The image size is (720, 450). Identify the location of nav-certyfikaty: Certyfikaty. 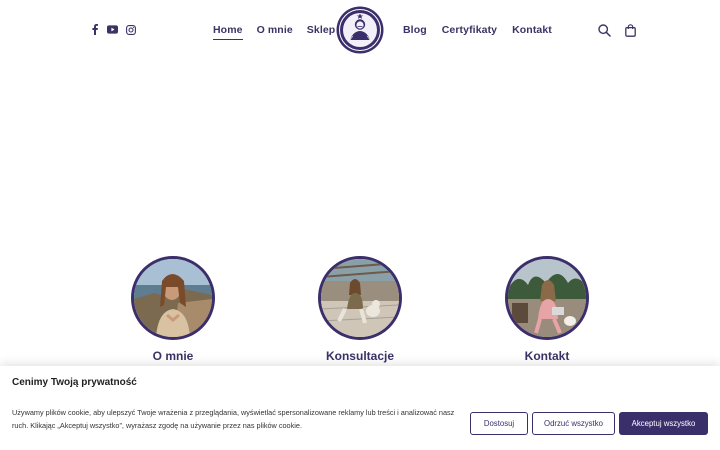
(469, 31).